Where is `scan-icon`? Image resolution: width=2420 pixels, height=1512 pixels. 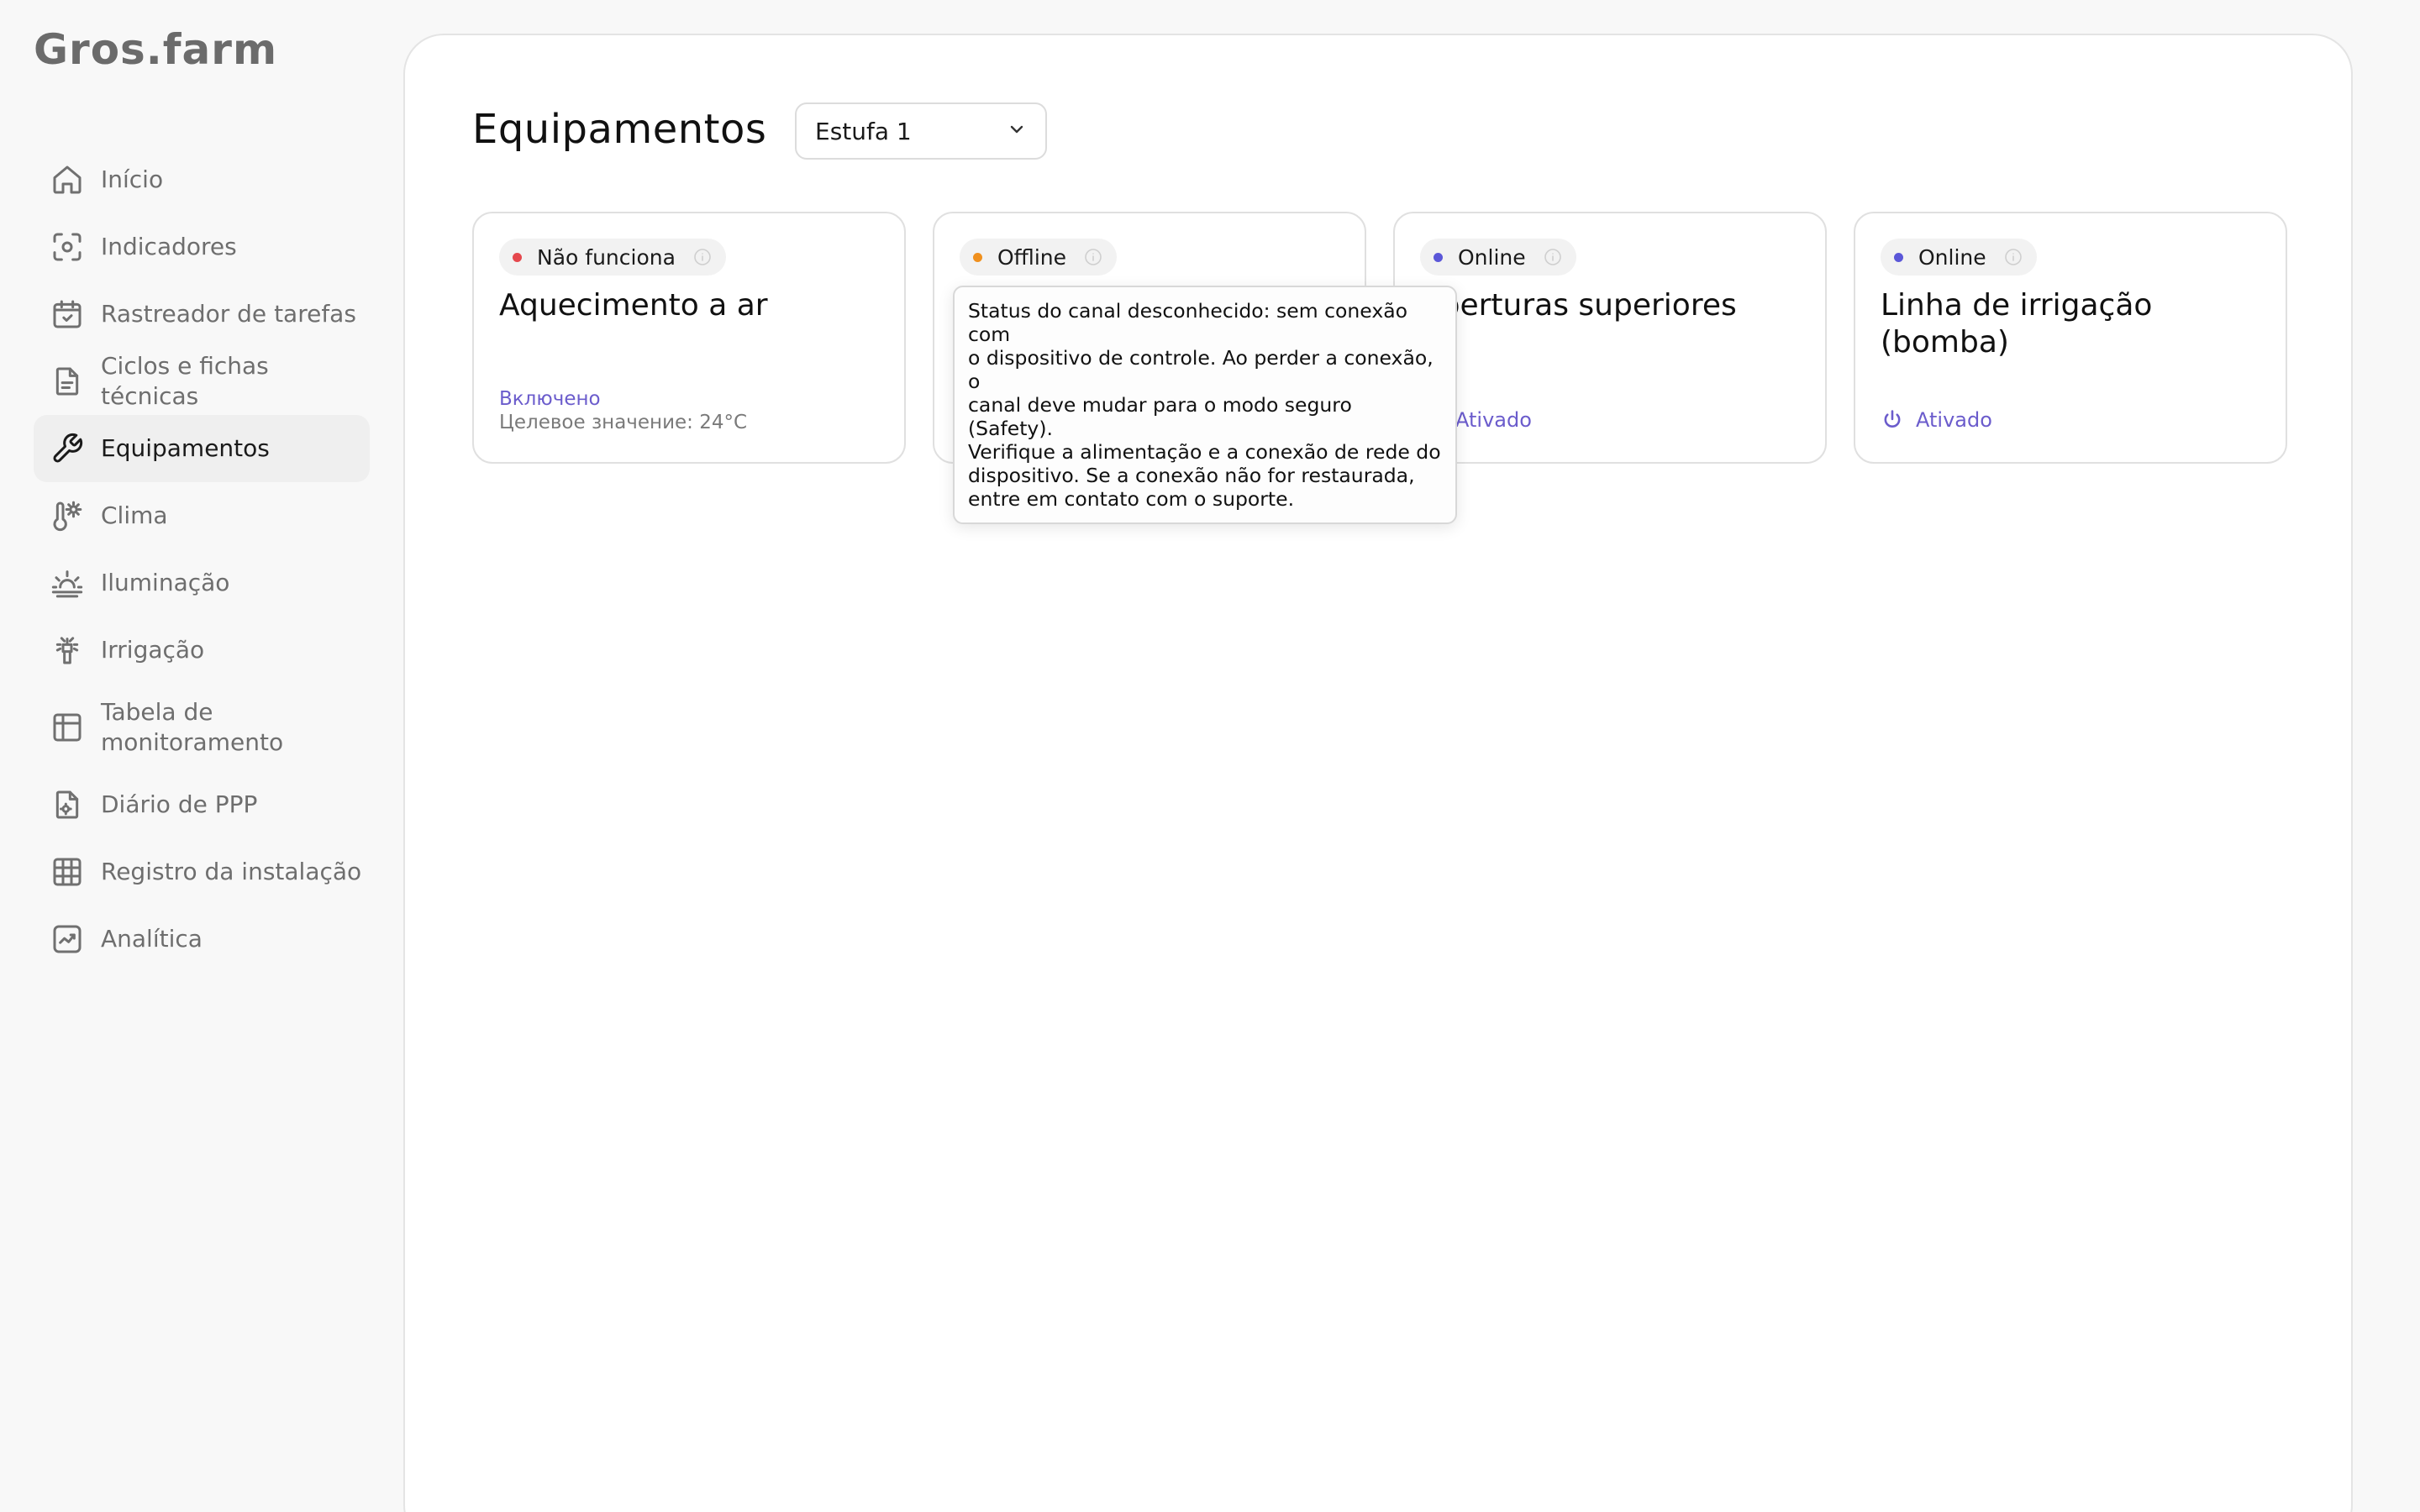
scan-icon is located at coordinates (67, 247).